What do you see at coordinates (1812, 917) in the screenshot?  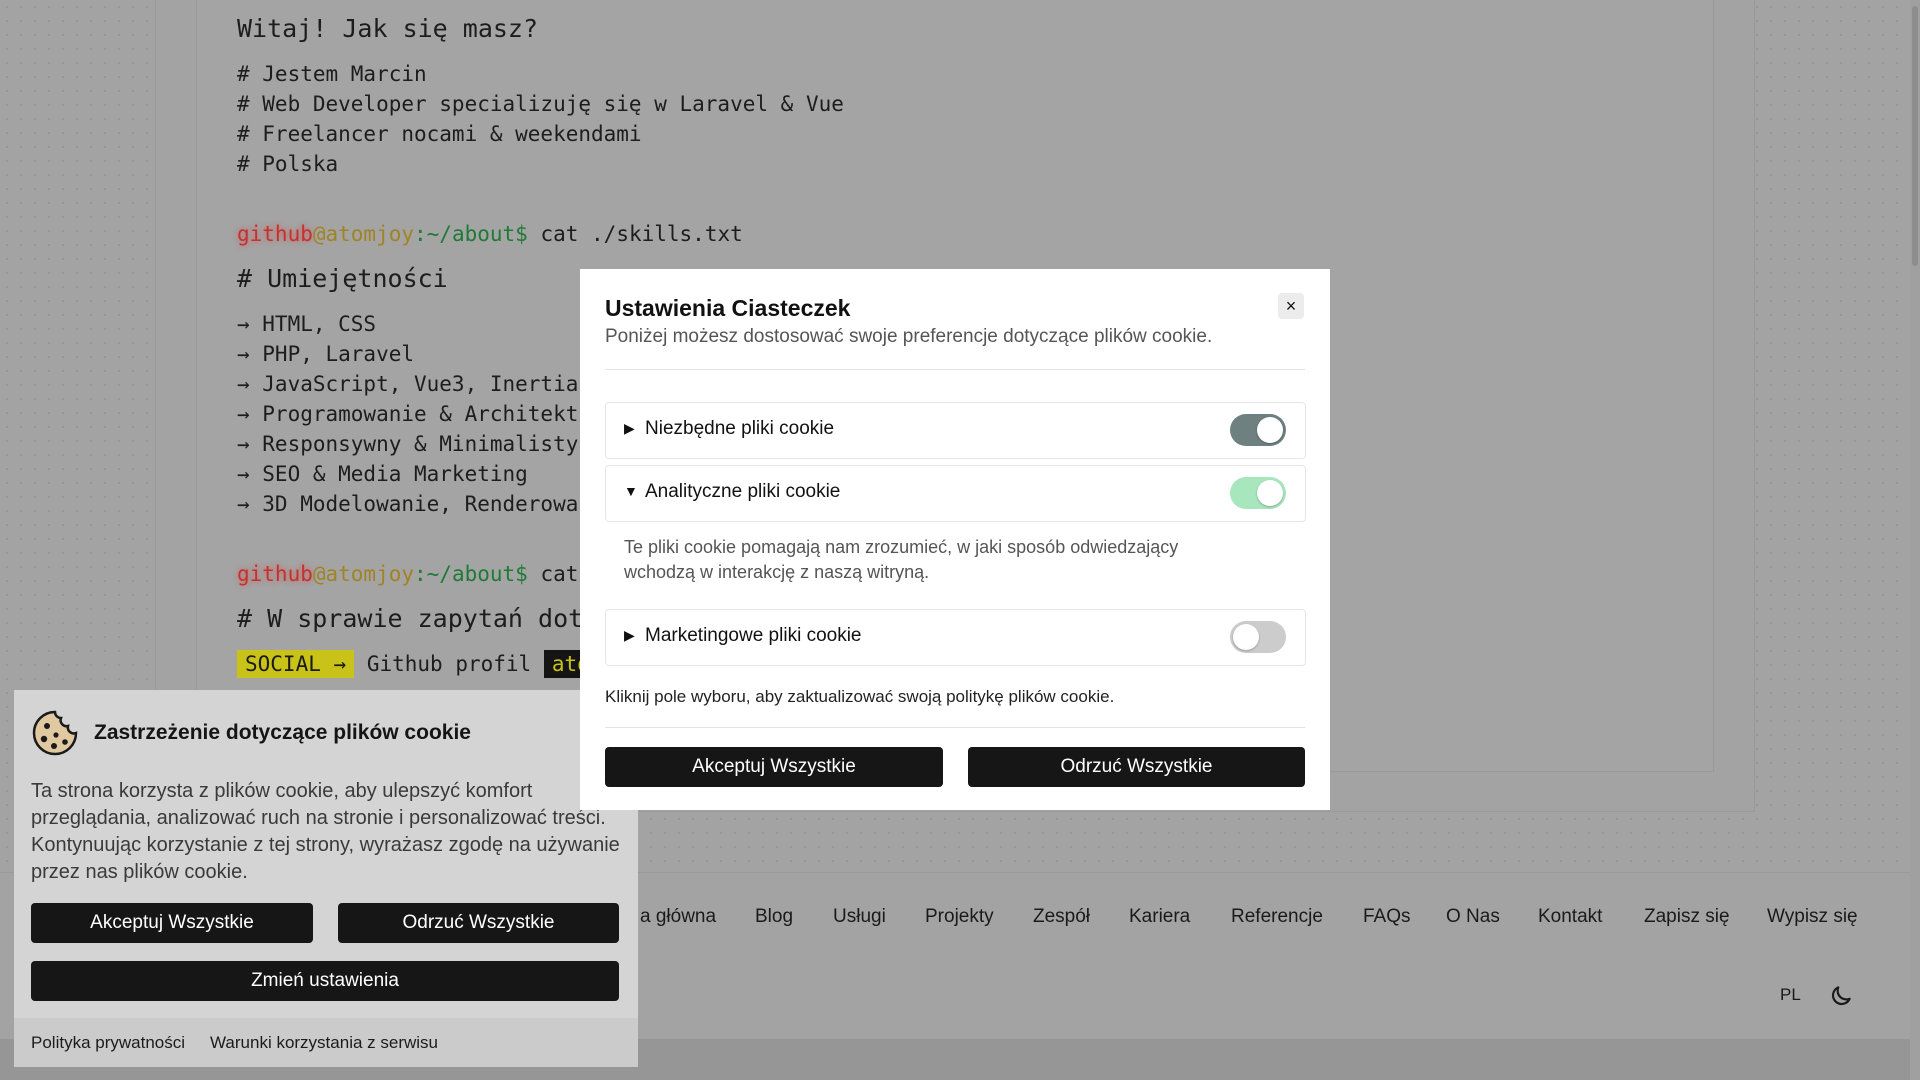 I see `footer-link-unsubscribe: Wypisz się` at bounding box center [1812, 917].